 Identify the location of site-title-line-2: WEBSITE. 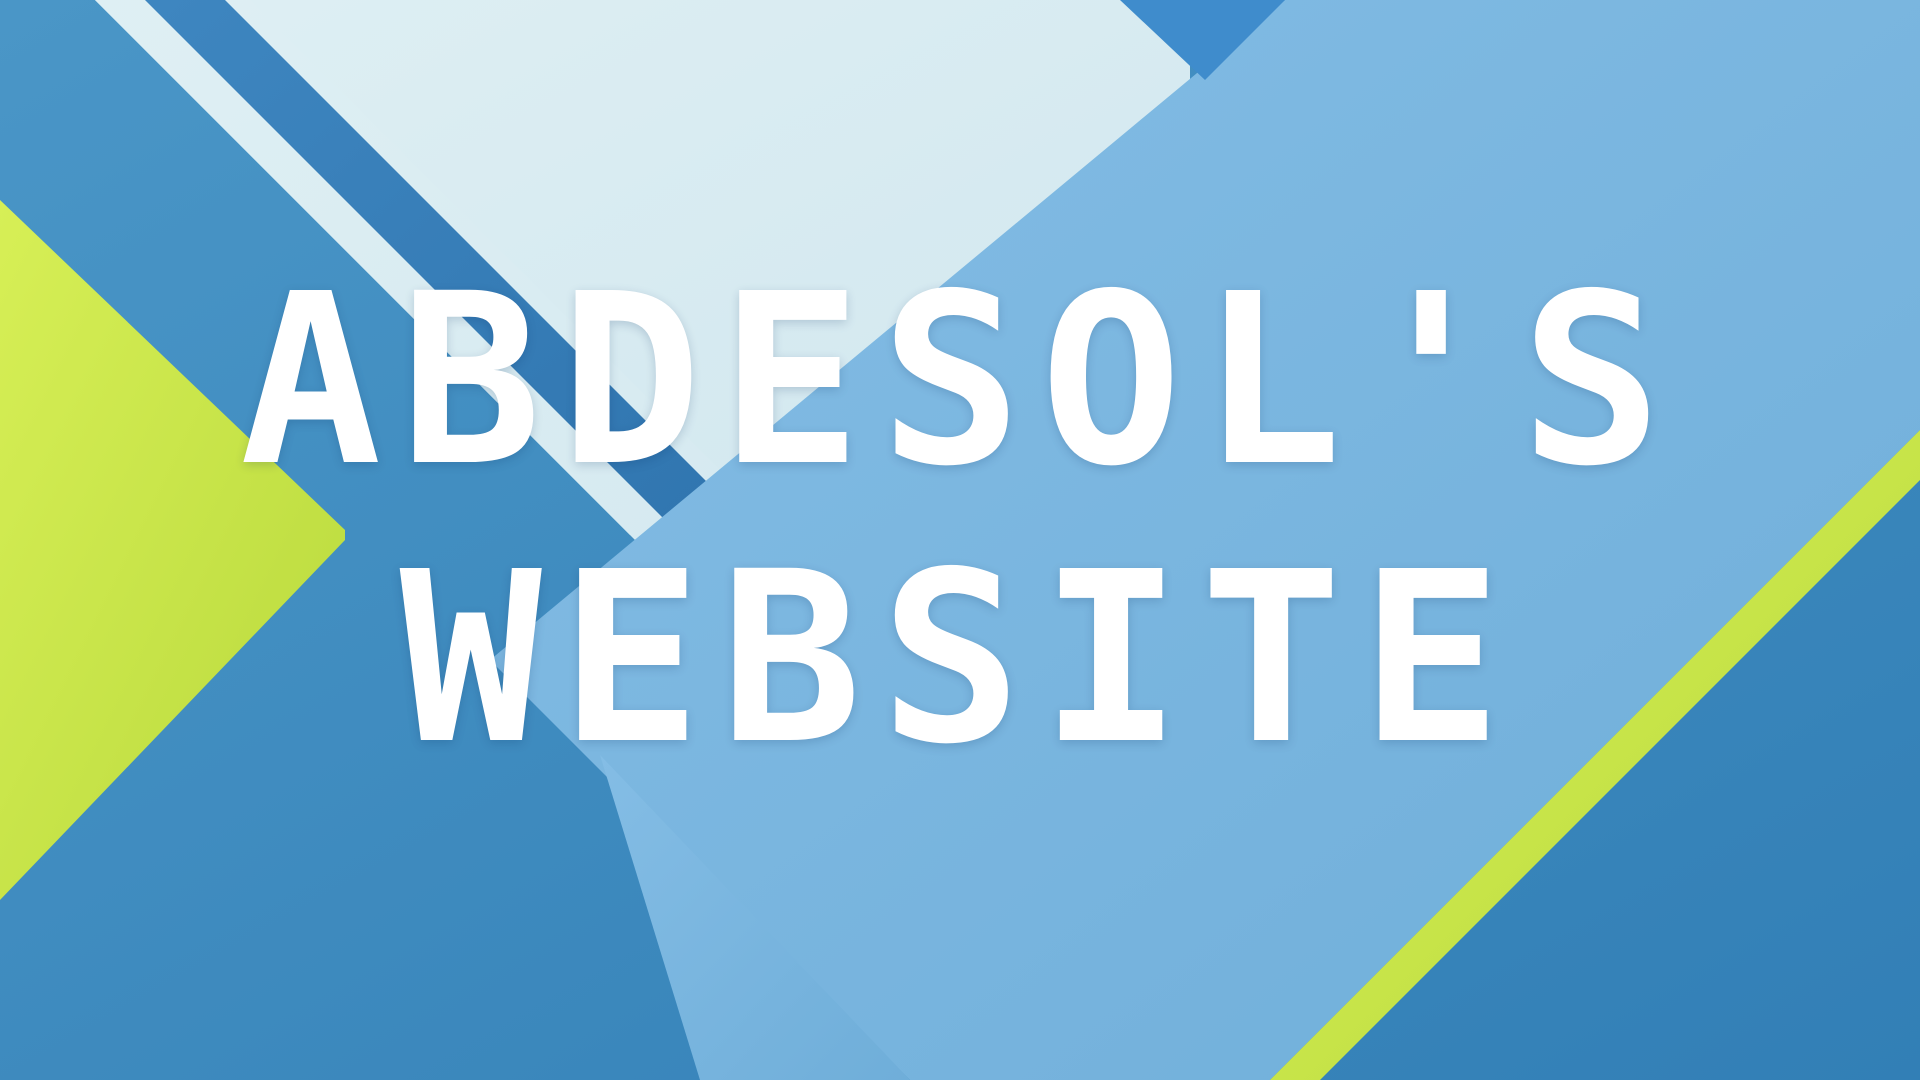
(960, 658).